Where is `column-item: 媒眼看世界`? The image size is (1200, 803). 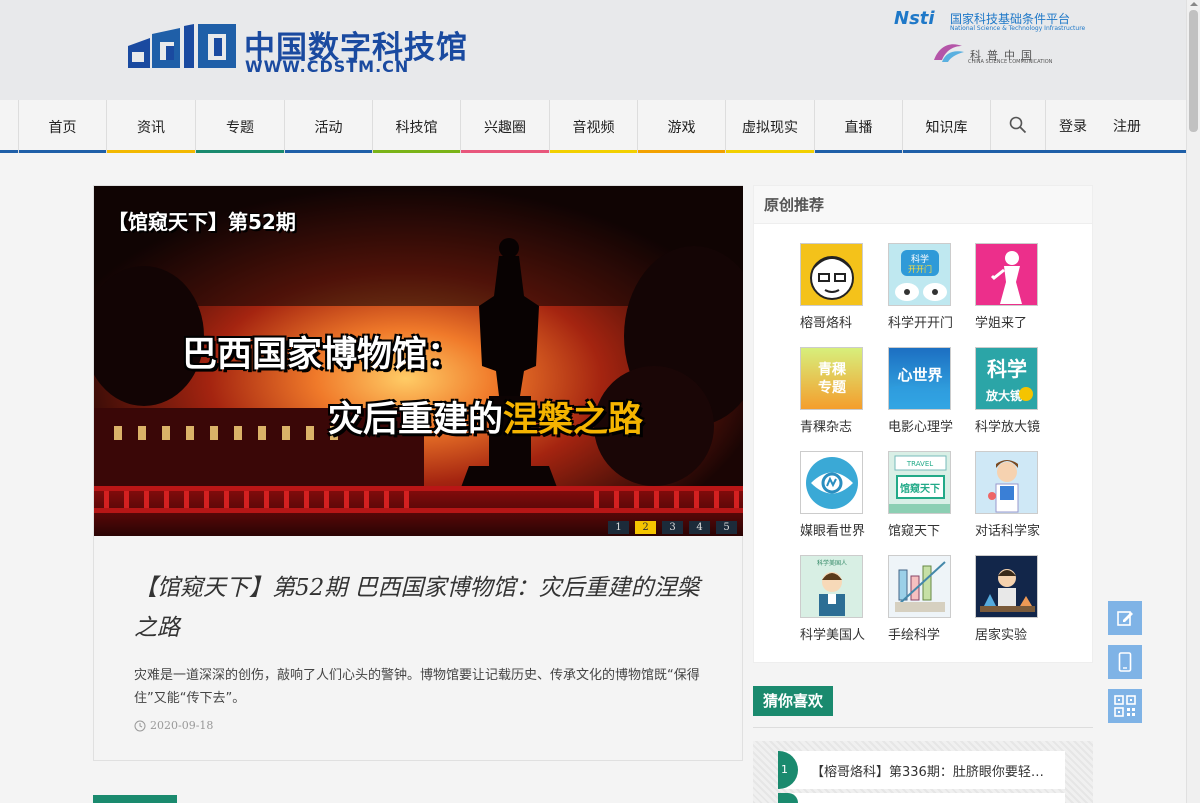 column-item: 媒眼看世界 is located at coordinates (840, 496).